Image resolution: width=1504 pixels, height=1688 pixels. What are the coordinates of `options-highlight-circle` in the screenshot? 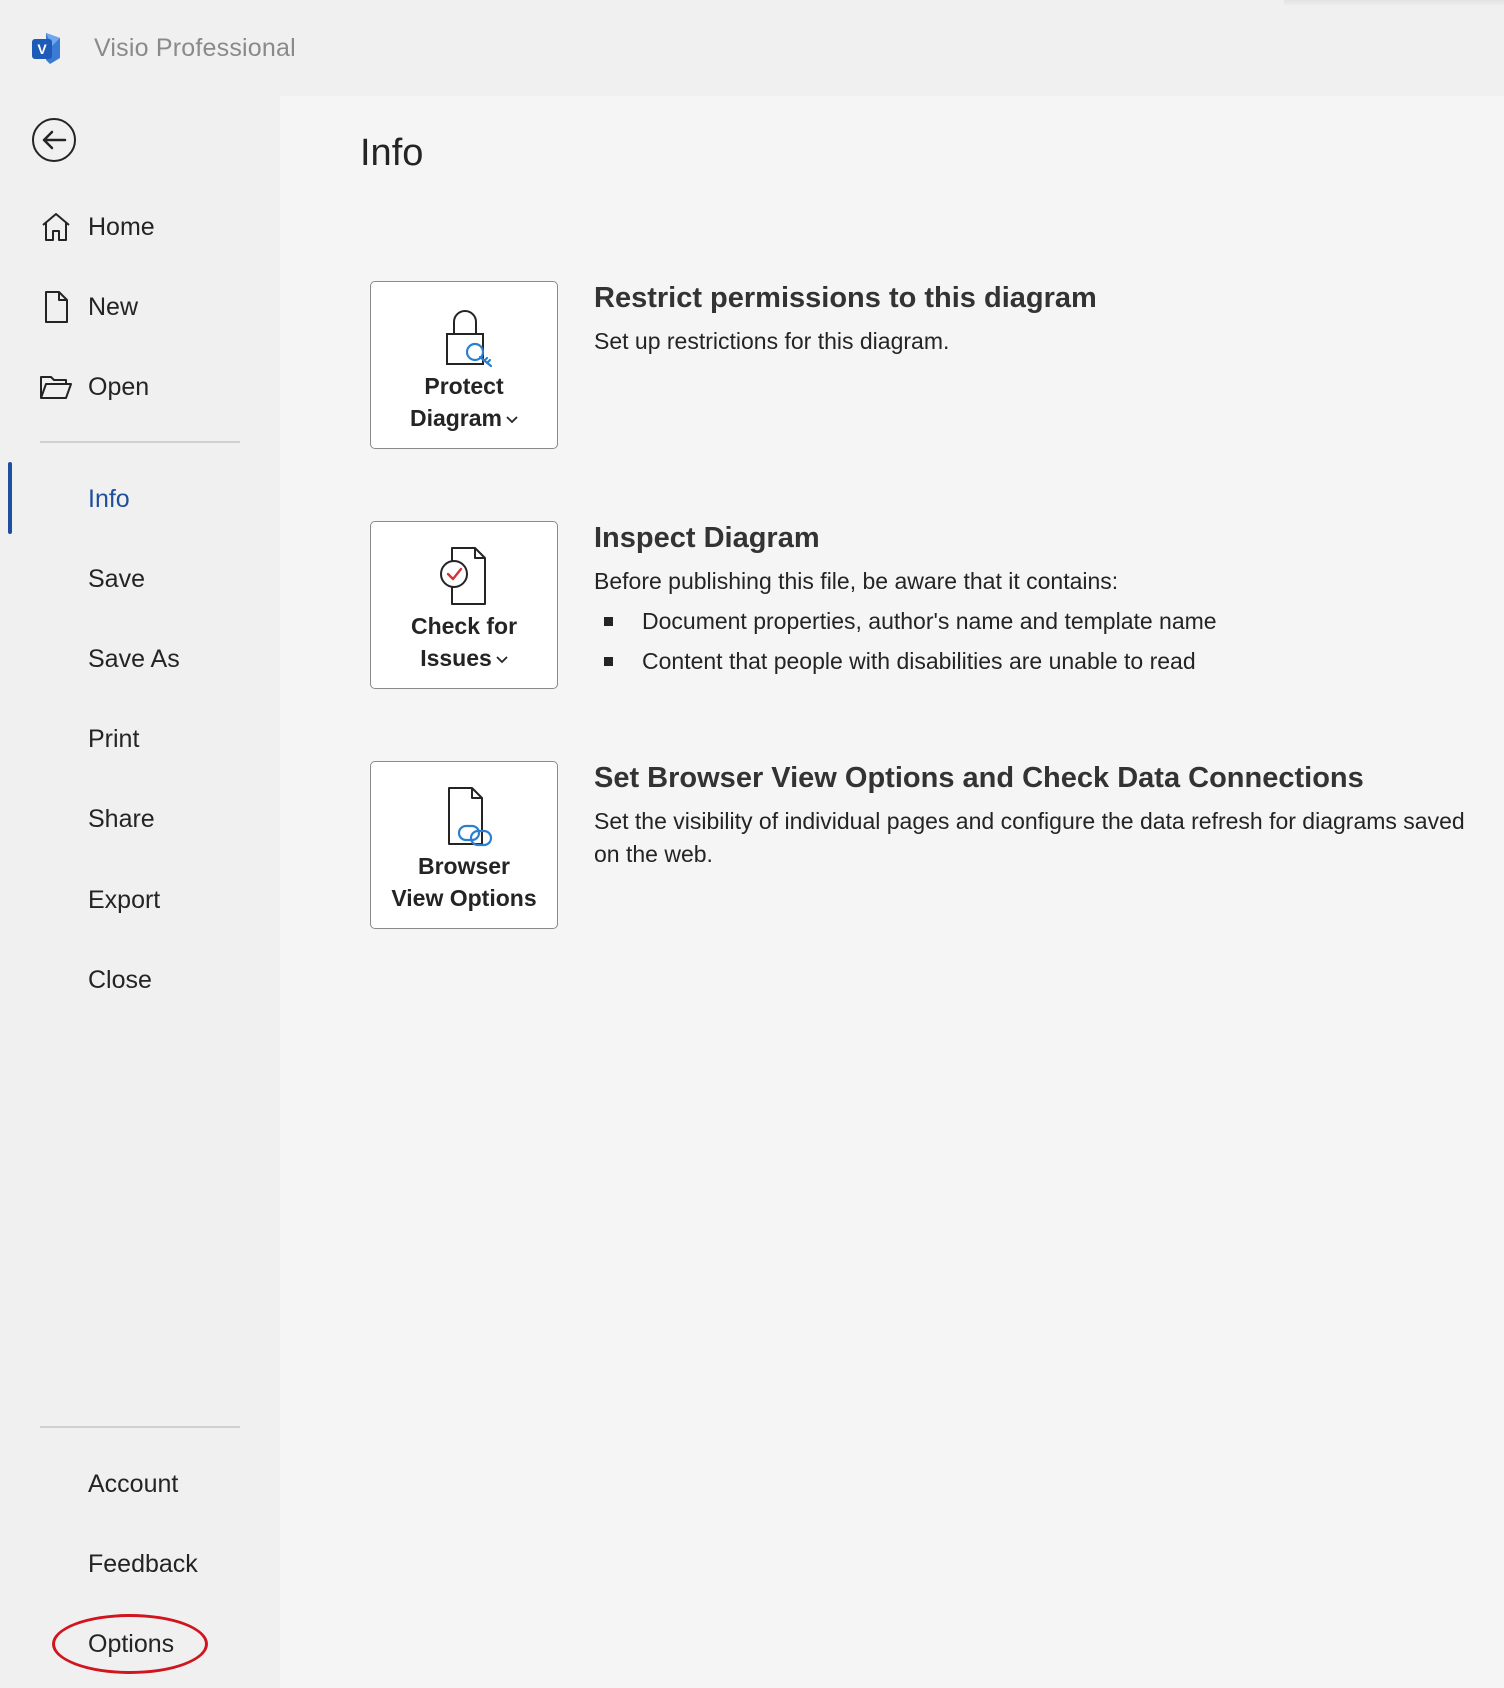 It's located at (130, 1644).